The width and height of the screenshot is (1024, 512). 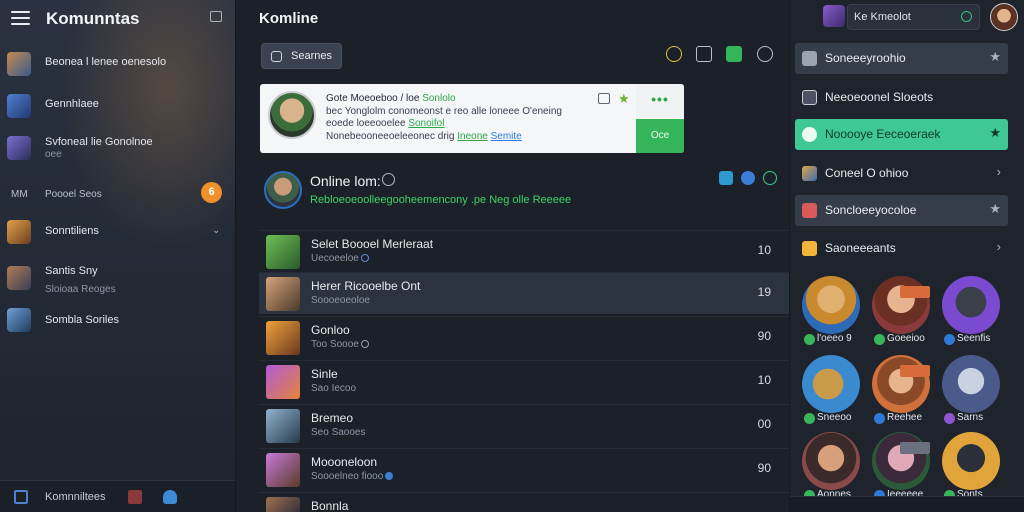 What do you see at coordinates (831, 390) in the screenshot?
I see `character-card: Sneeoo` at bounding box center [831, 390].